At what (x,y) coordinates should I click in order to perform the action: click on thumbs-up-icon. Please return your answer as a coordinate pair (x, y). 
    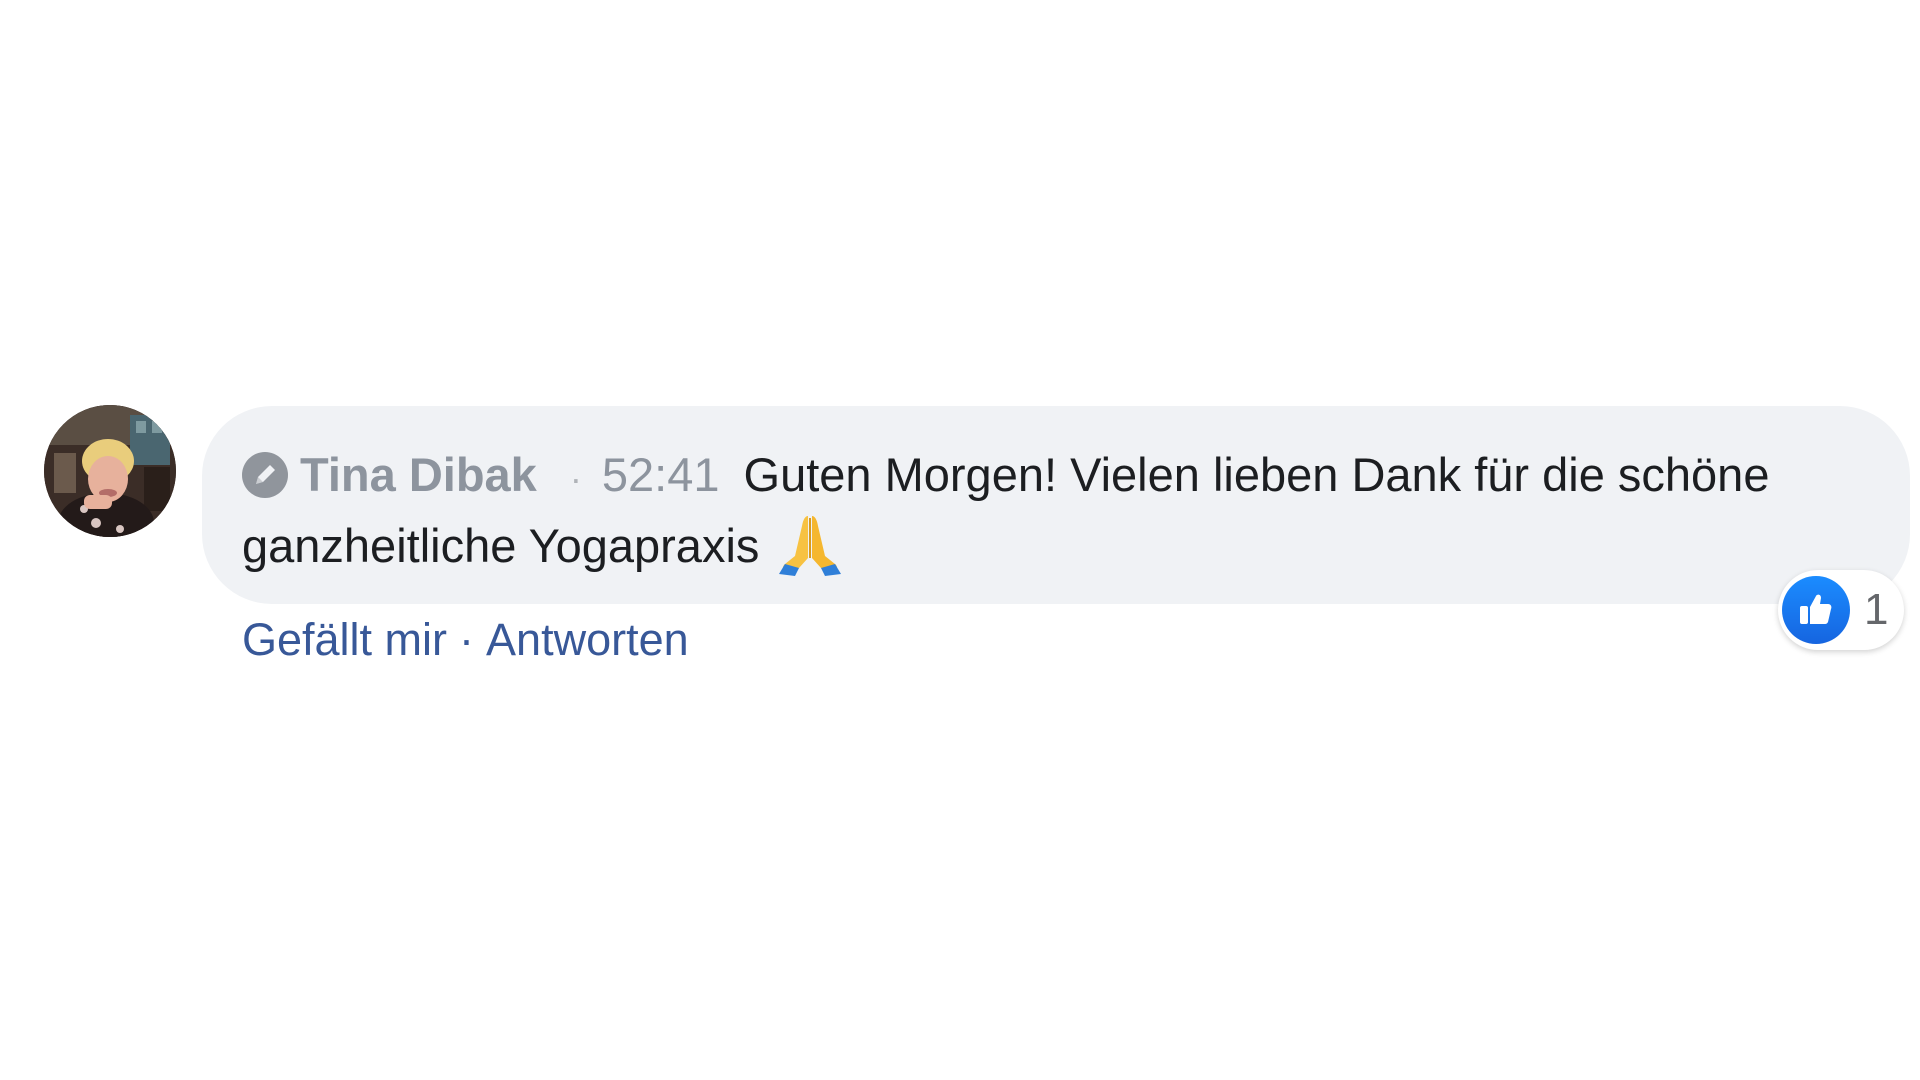
    Looking at the image, I should click on (1816, 610).